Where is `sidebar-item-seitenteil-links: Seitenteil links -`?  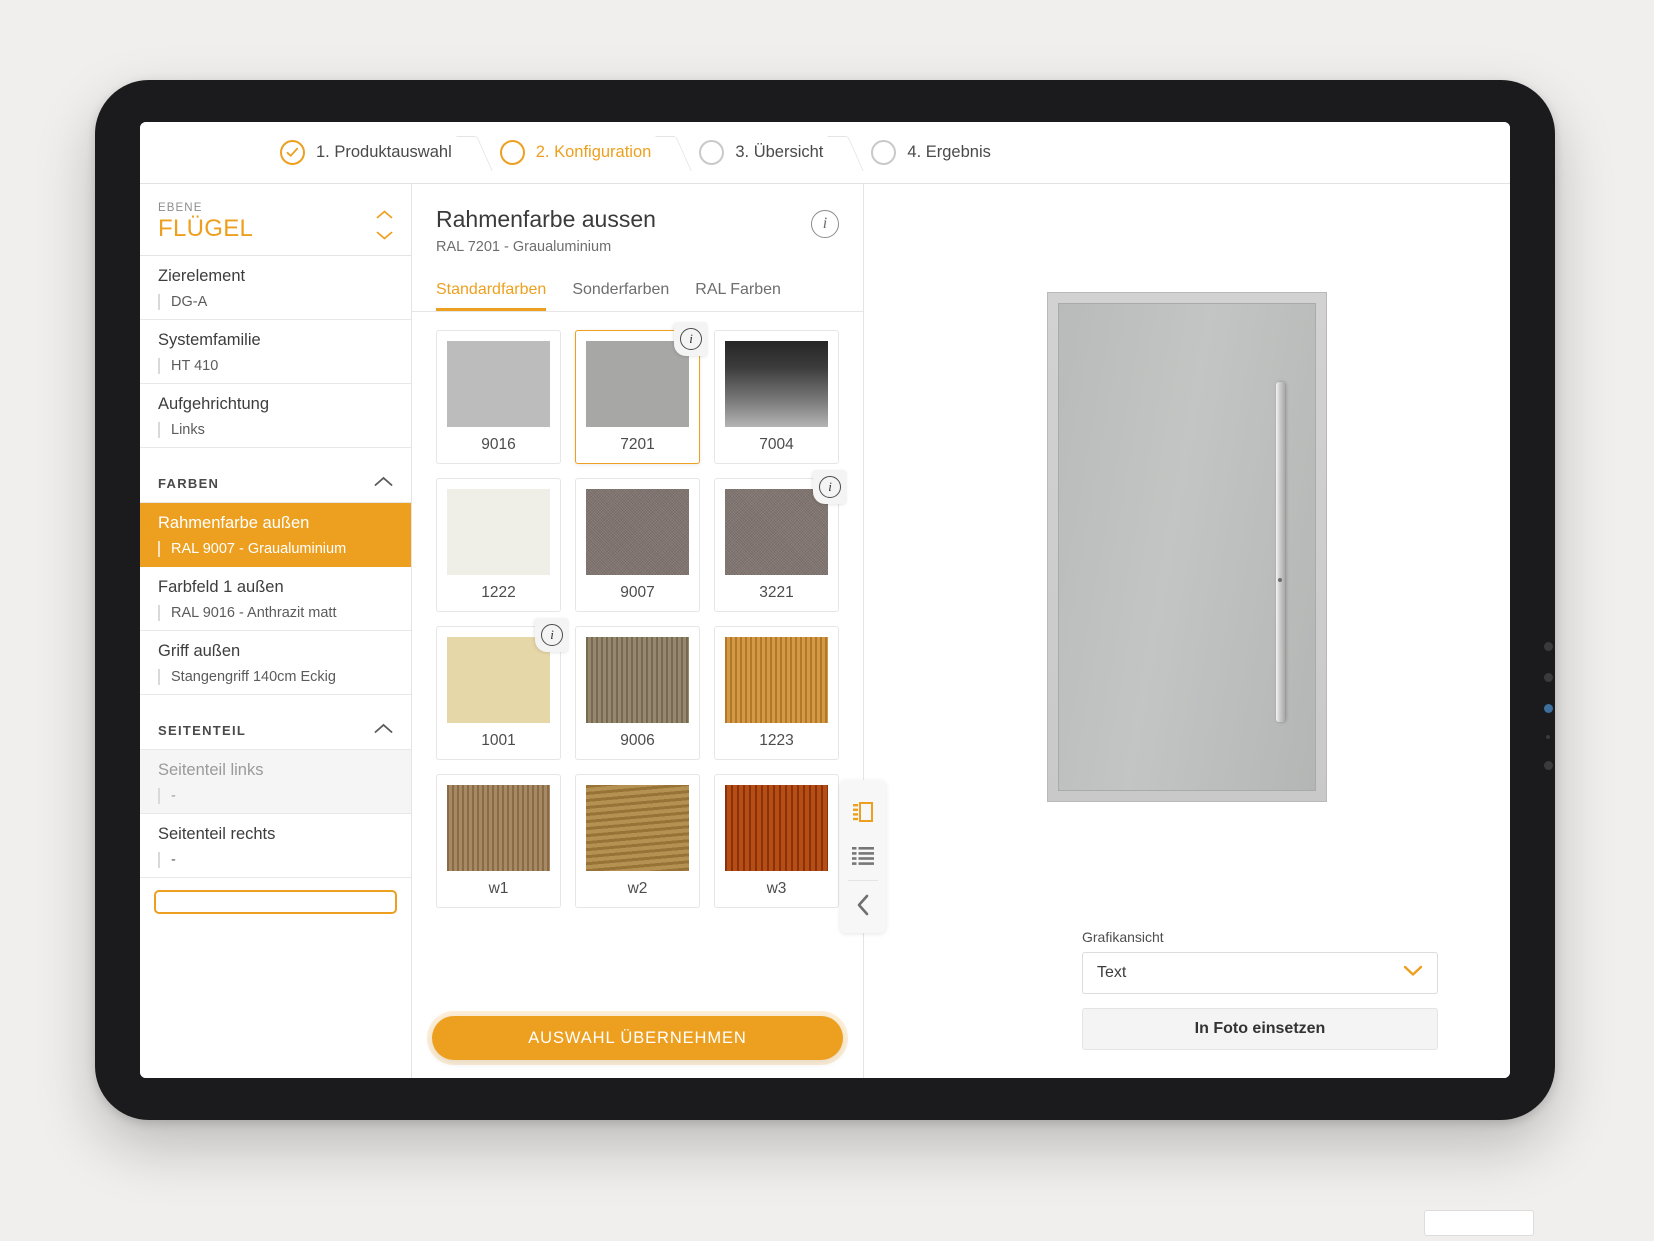
sidebar-item-seitenteil-links: Seitenteil links - is located at coordinates (275, 782).